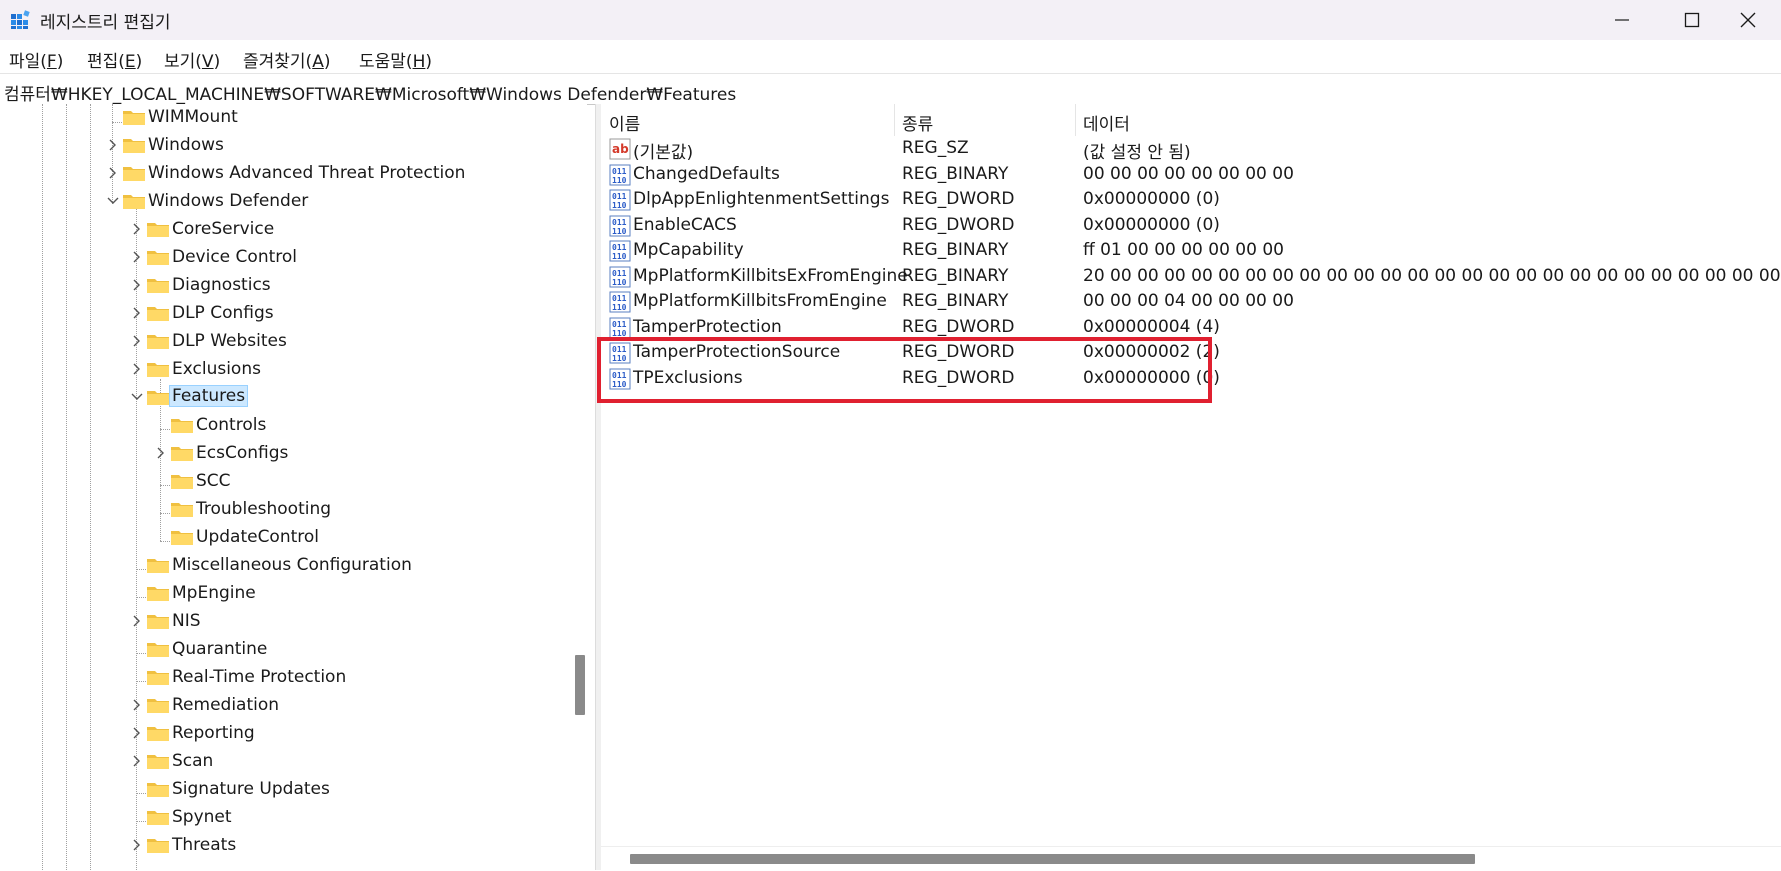 The image size is (1781, 871). I want to click on values-scroll-thumb, so click(1052, 859).